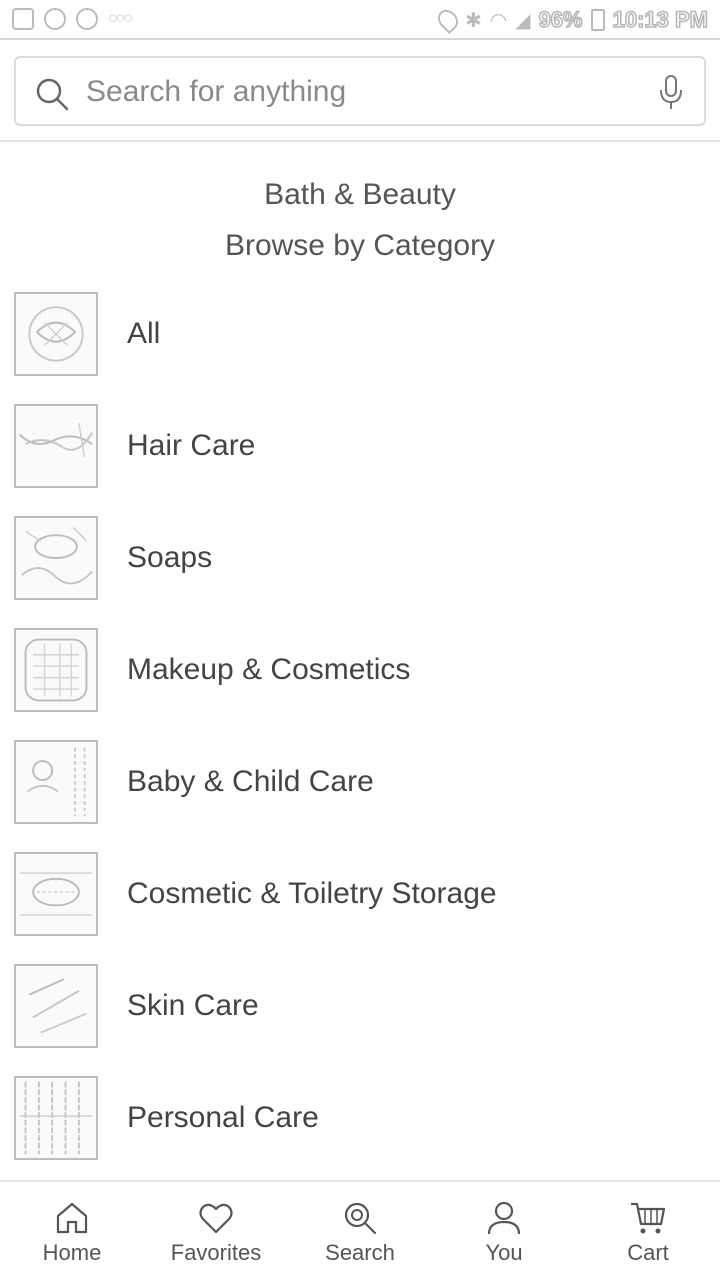 The width and height of the screenshot is (720, 1280). I want to click on category-label: Soaps, so click(170, 557).